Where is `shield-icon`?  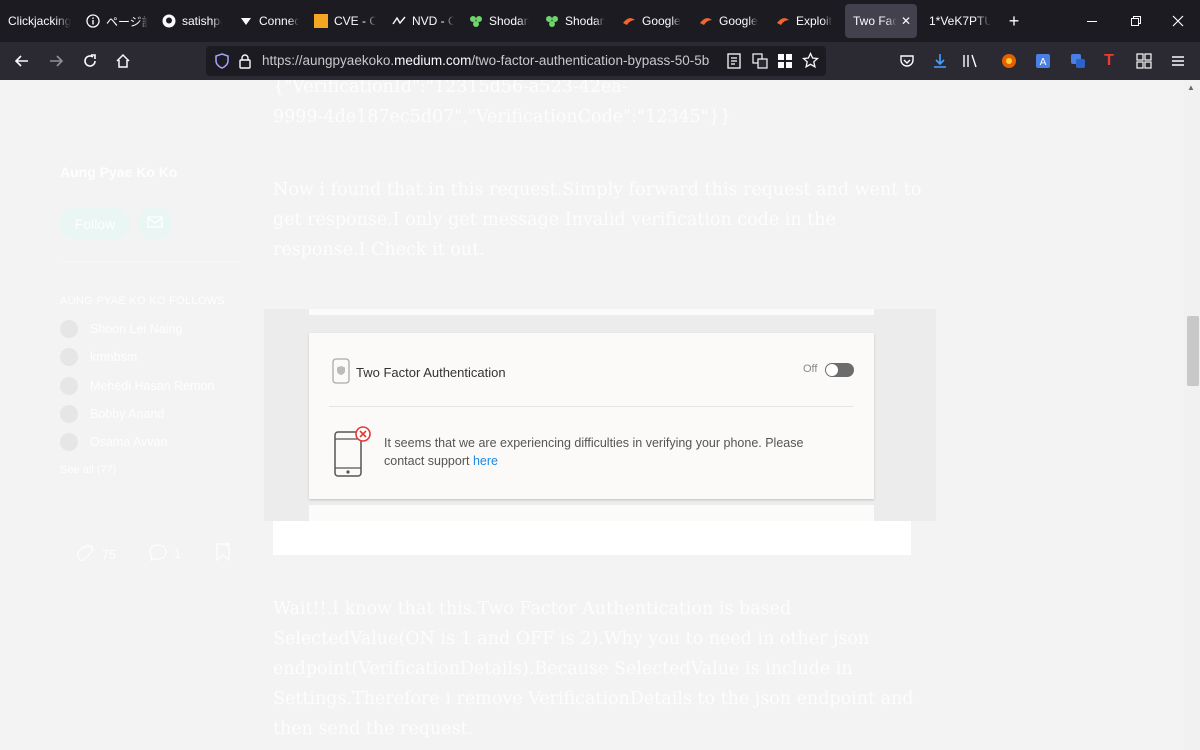
shield-icon is located at coordinates (222, 63).